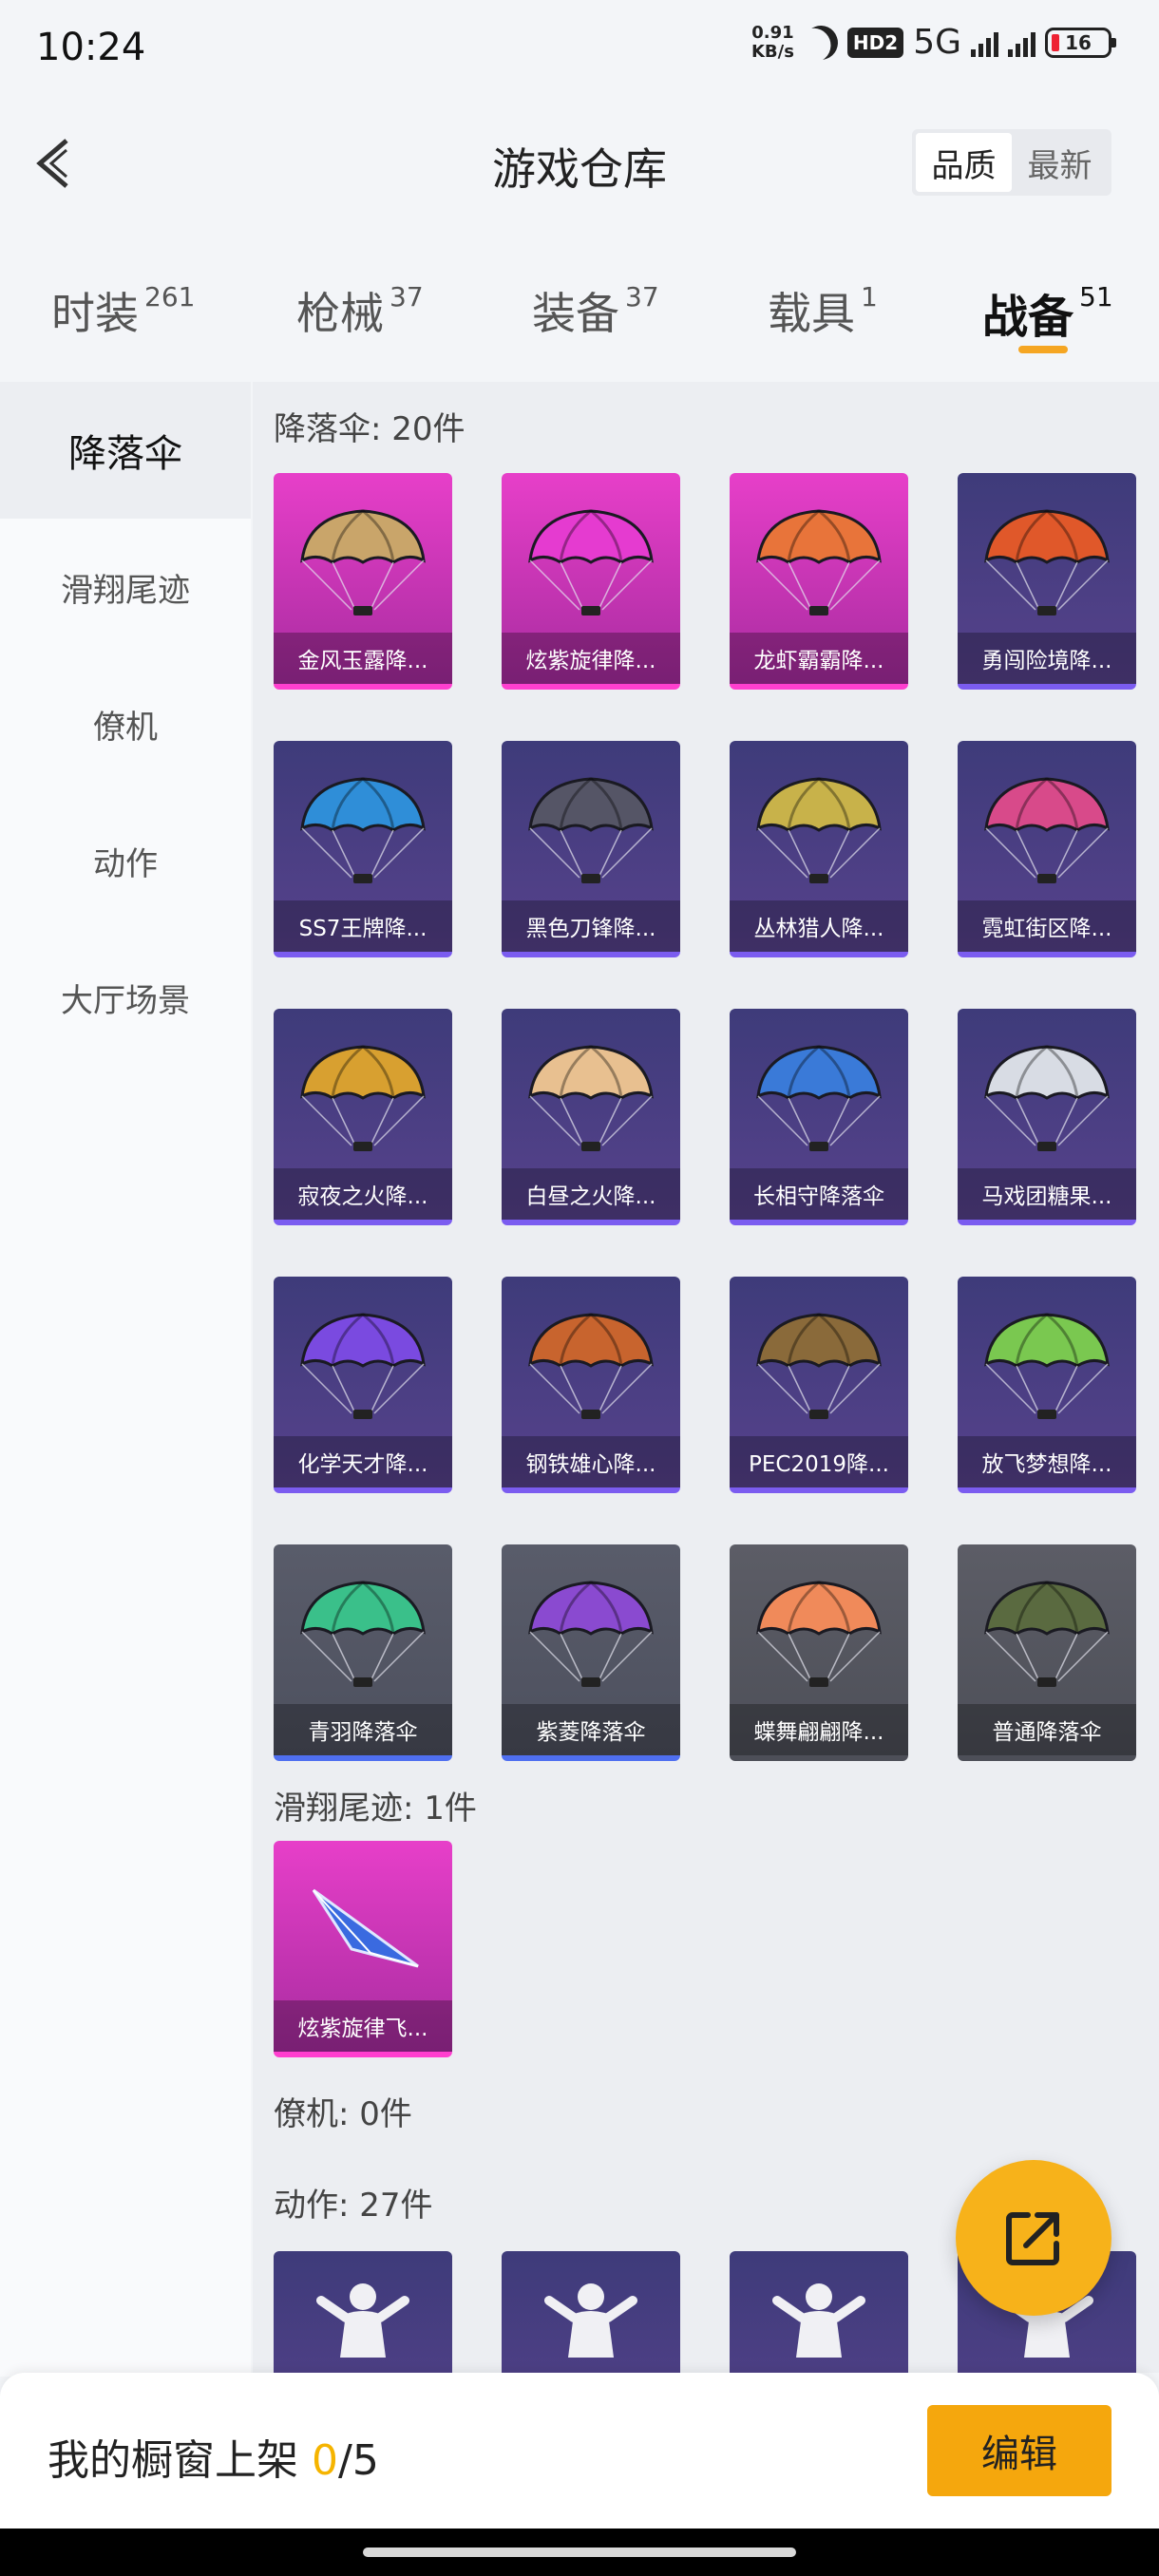 The height and width of the screenshot is (2576, 1159). I want to click on sort-quality-button: 品质, so click(964, 162).